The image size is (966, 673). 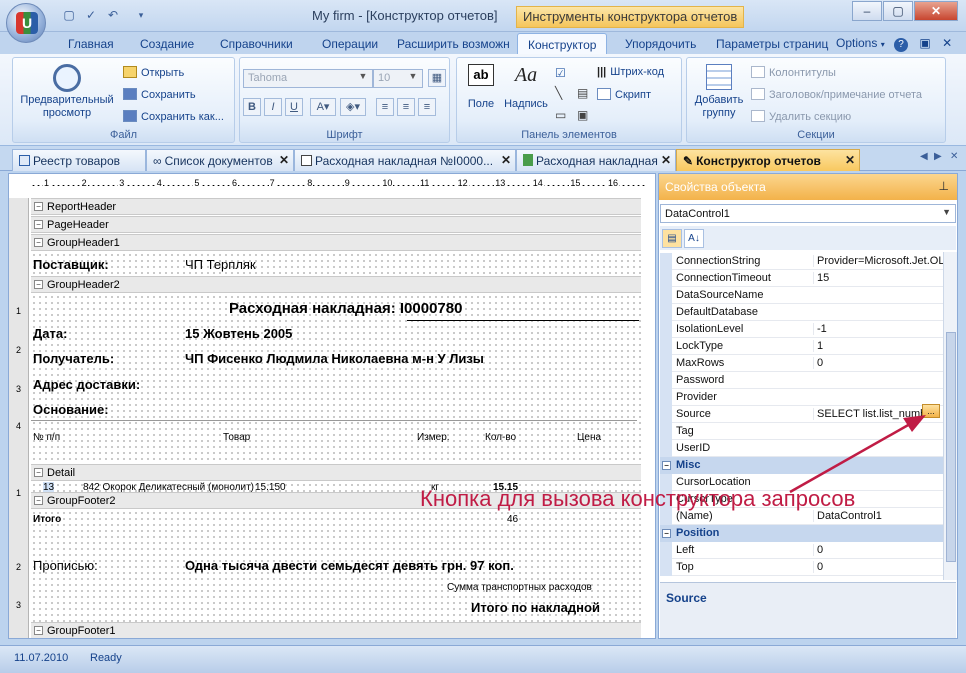 I want to click on barcode-button: ||| Штрих-код, so click(x=630, y=72).